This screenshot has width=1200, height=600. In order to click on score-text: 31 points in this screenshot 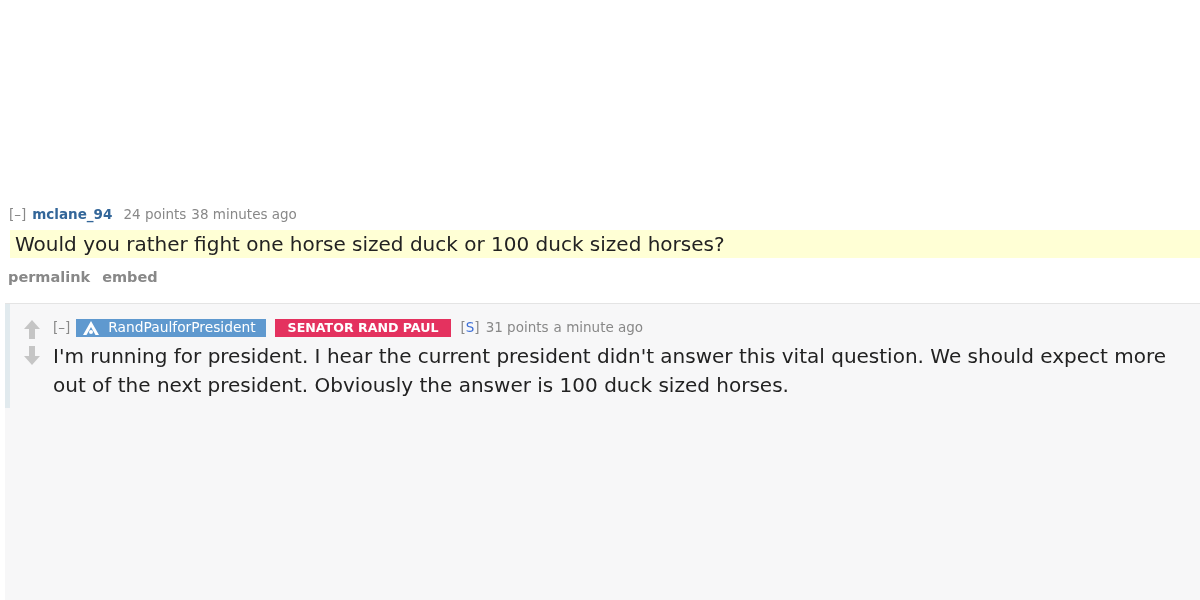, I will do `click(517, 327)`.